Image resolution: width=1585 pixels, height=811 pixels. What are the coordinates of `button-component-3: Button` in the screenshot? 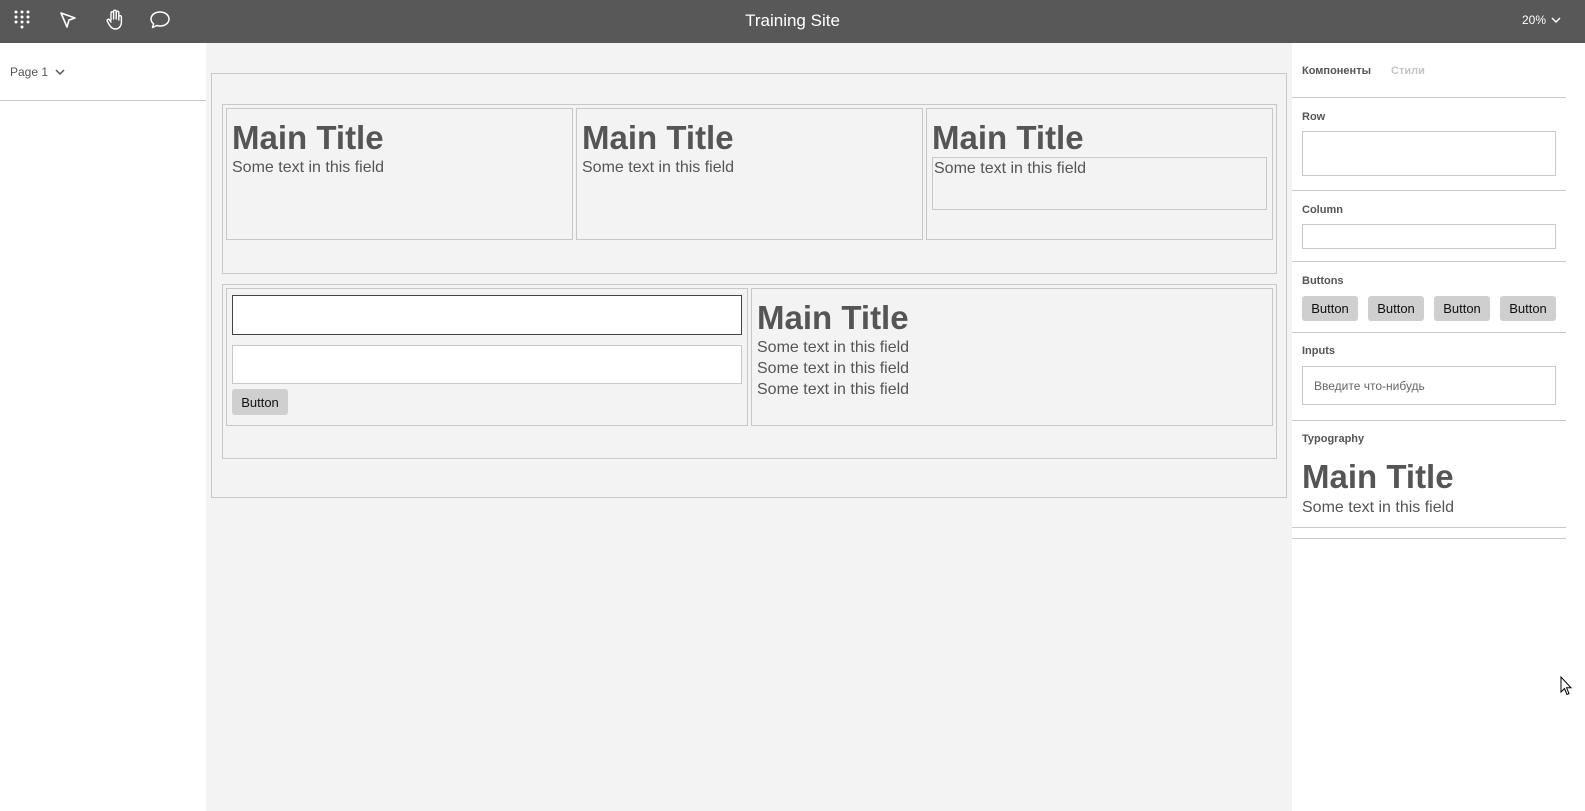 It's located at (1462, 308).